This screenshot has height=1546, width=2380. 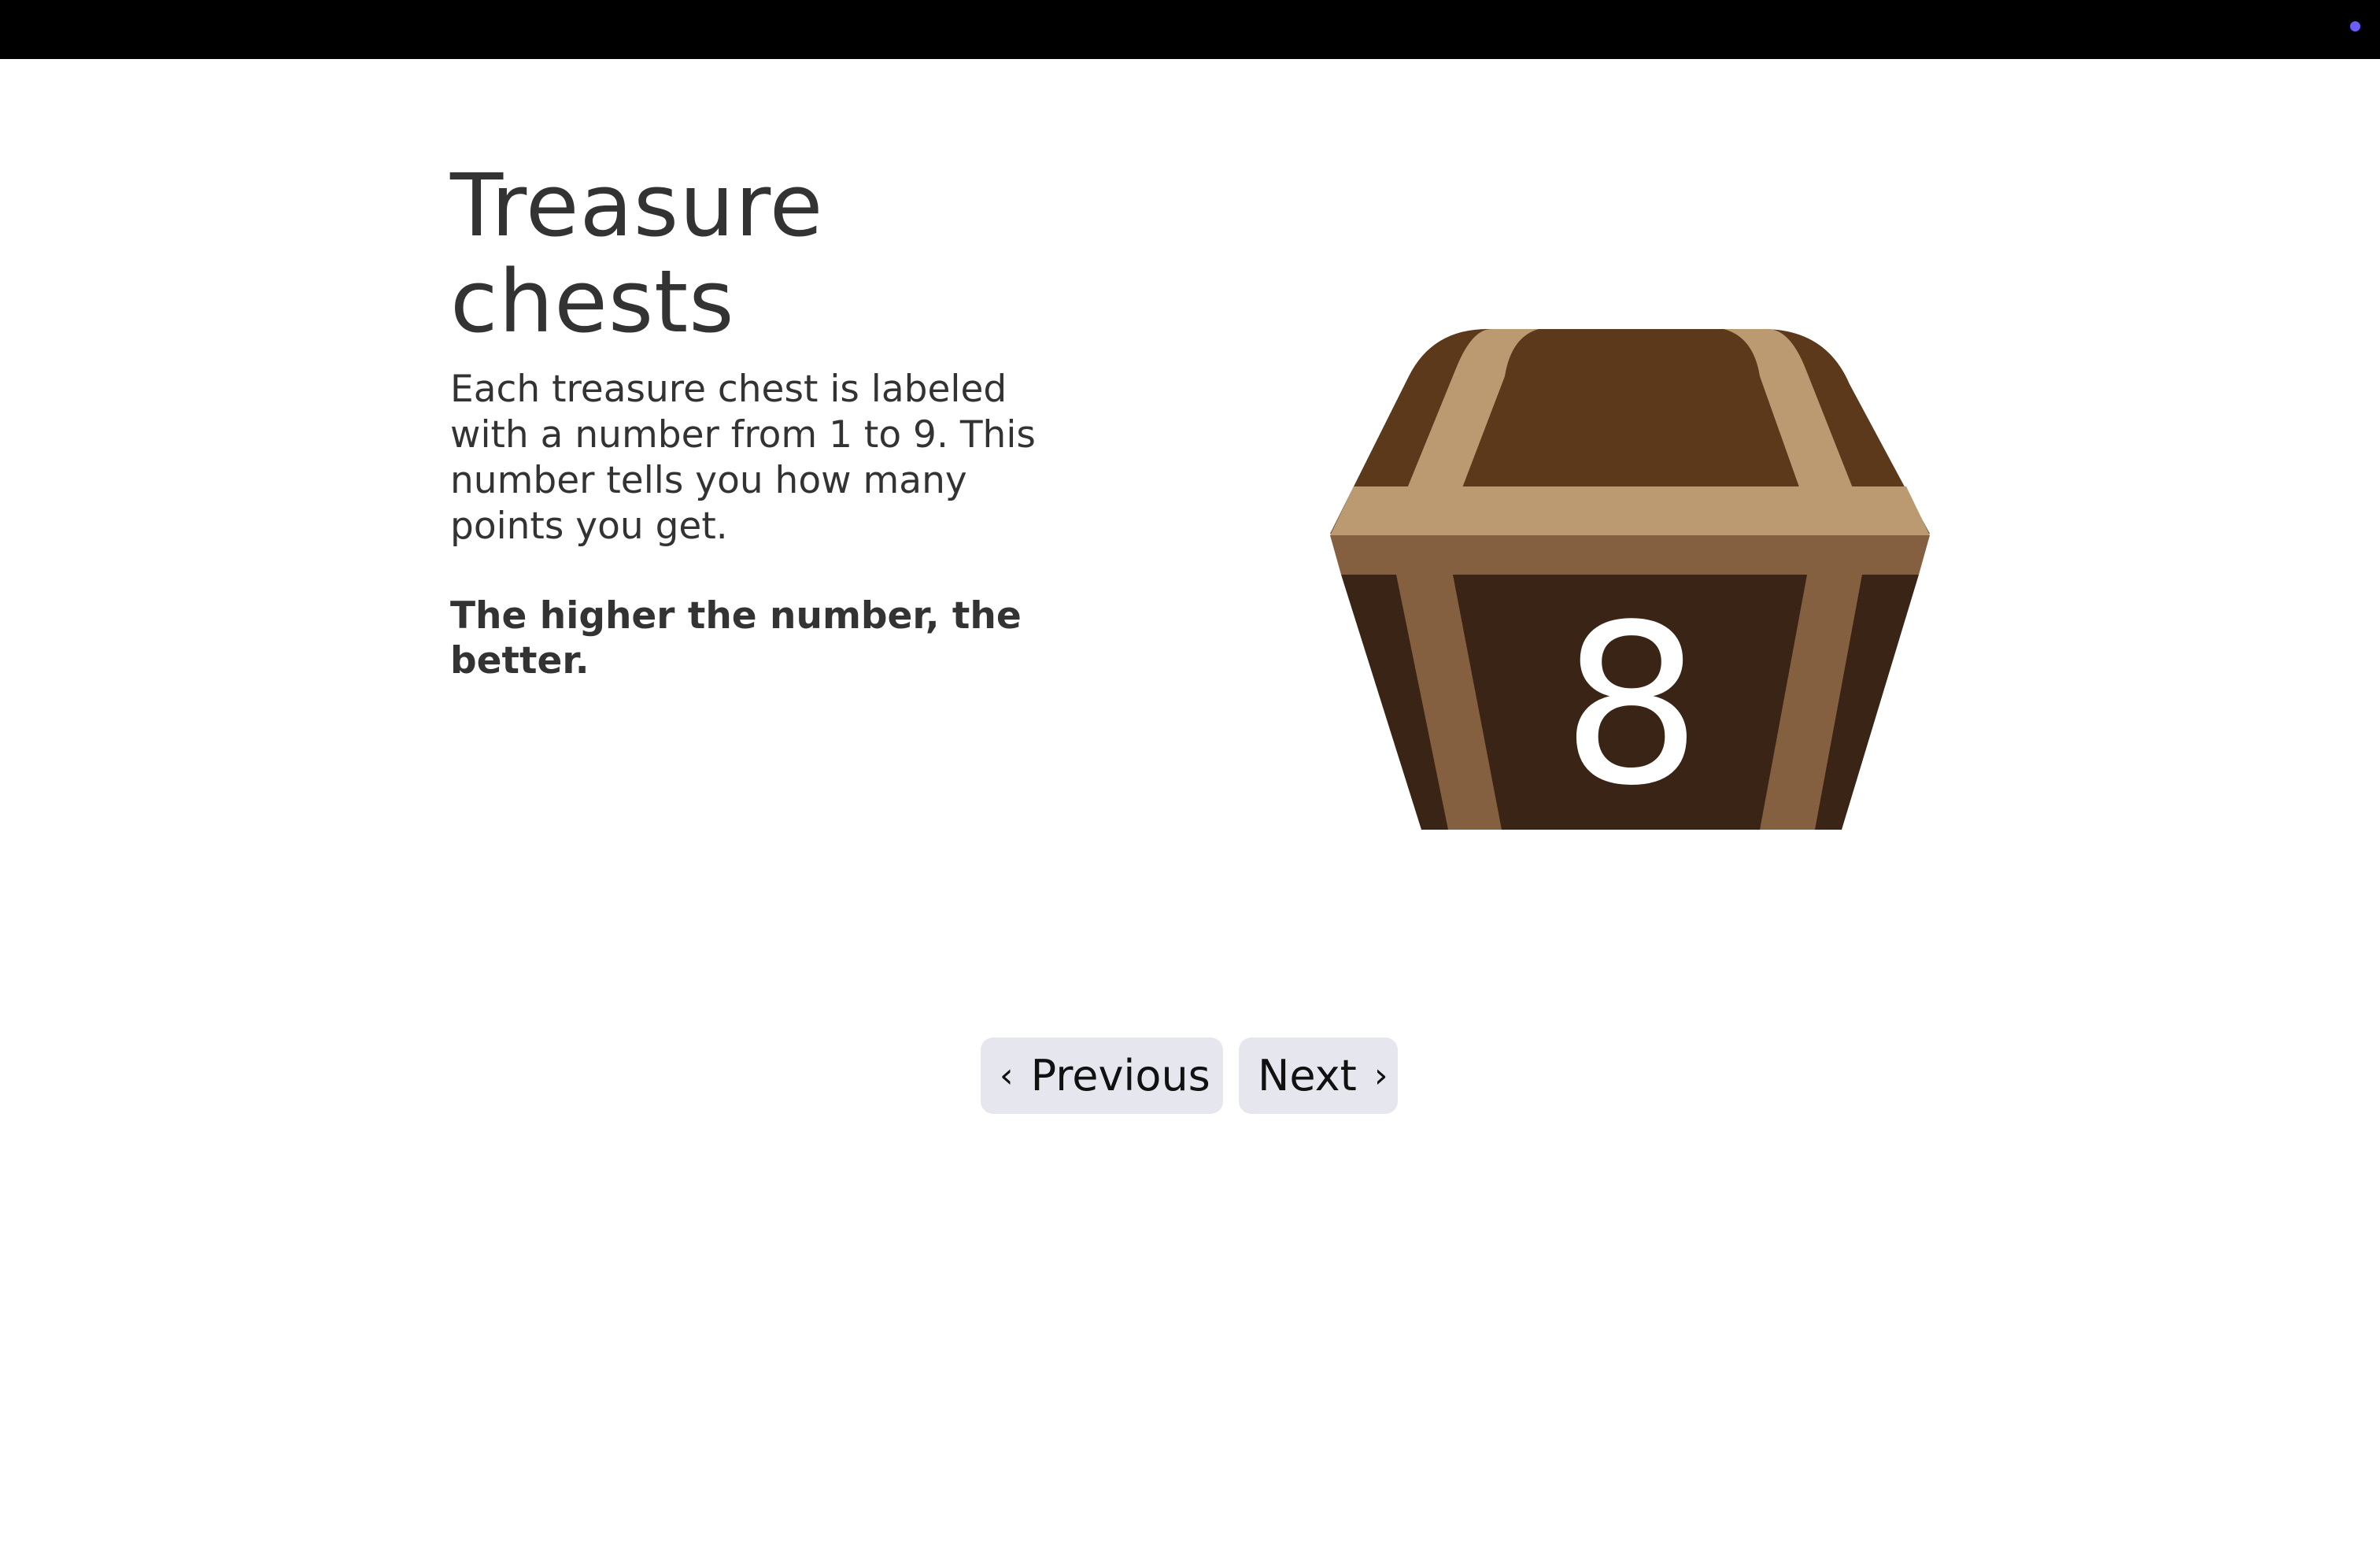 What do you see at coordinates (1120, 1075) in the screenshot?
I see `previous-button-label: Previous` at bounding box center [1120, 1075].